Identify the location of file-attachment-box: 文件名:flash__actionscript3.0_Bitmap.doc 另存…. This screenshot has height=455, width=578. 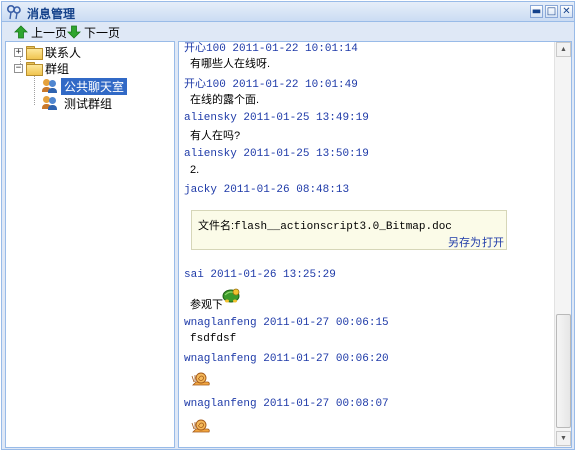
(349, 230).